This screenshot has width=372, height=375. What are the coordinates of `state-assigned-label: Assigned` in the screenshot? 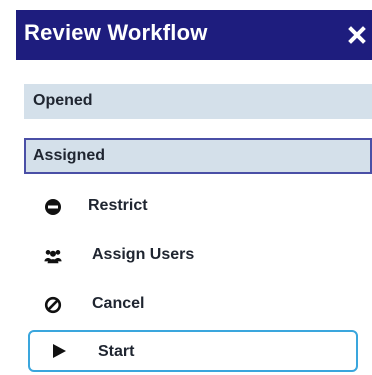 It's located at (69, 155).